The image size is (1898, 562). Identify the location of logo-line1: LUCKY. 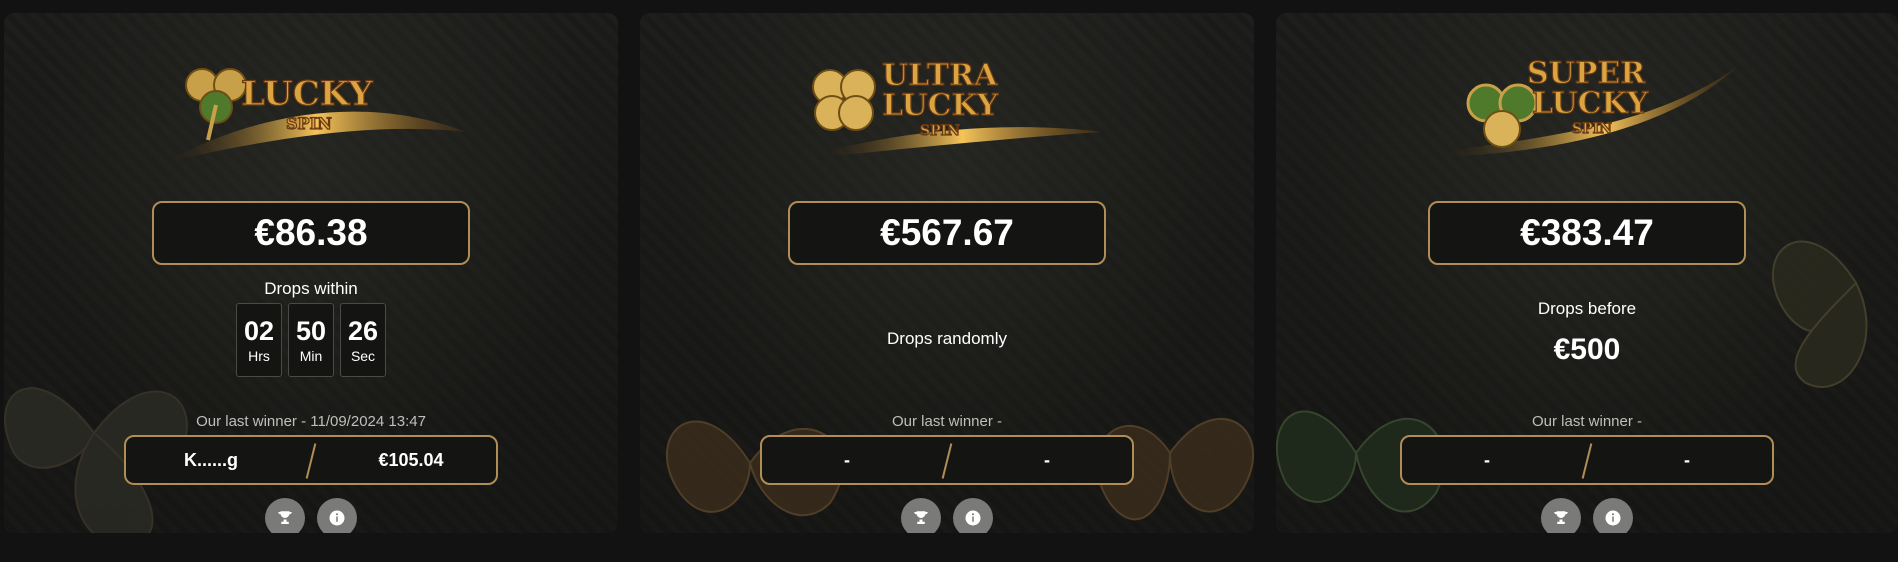
(307, 94).